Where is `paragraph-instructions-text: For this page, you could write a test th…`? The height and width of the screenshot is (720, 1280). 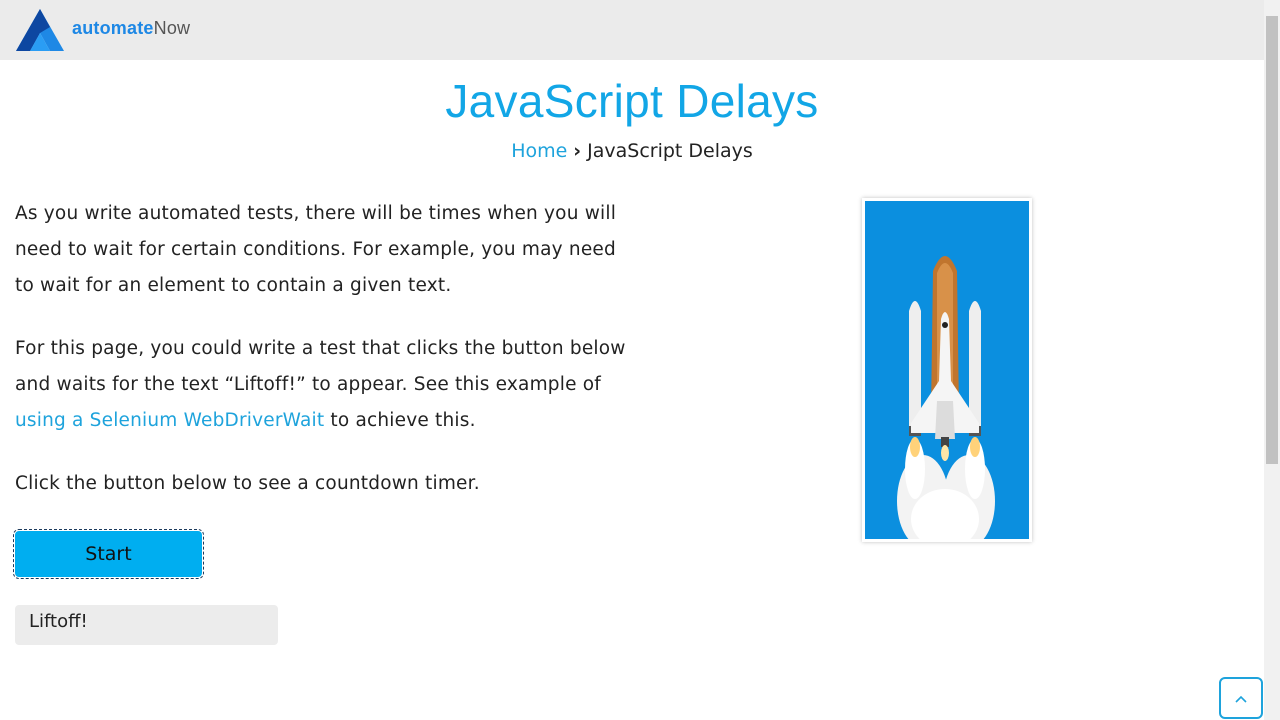
paragraph-instructions-text: For this page, you could write a test th… is located at coordinates (320, 366).